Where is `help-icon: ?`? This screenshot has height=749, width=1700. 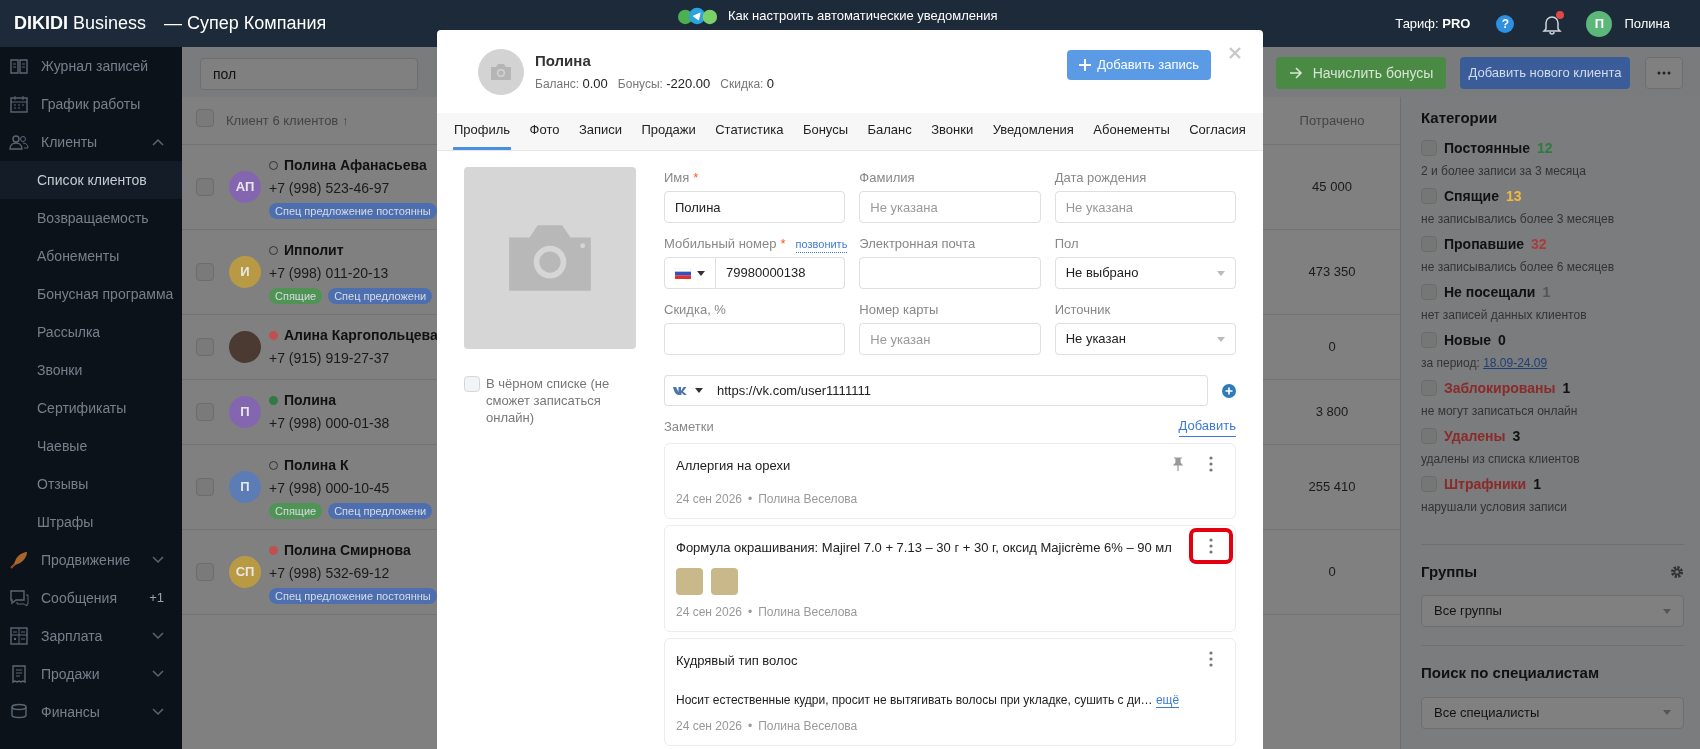 help-icon: ? is located at coordinates (1505, 23).